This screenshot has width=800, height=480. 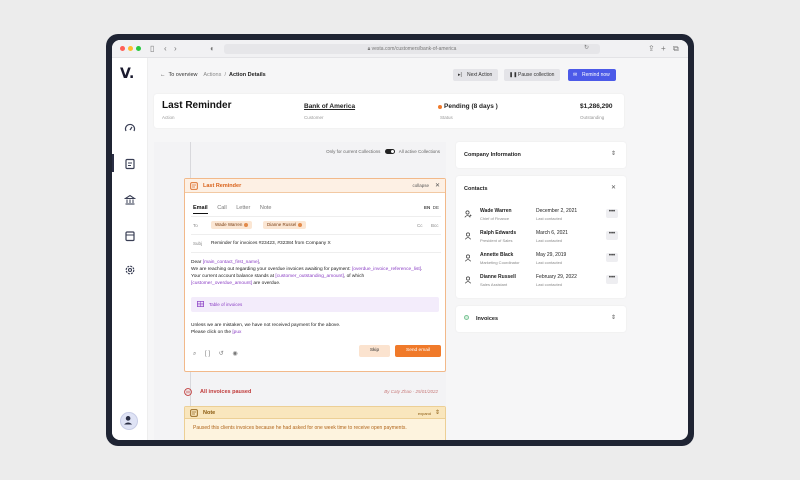 What do you see at coordinates (586, 48) in the screenshot?
I see `reload-icon: ↻` at bounding box center [586, 48].